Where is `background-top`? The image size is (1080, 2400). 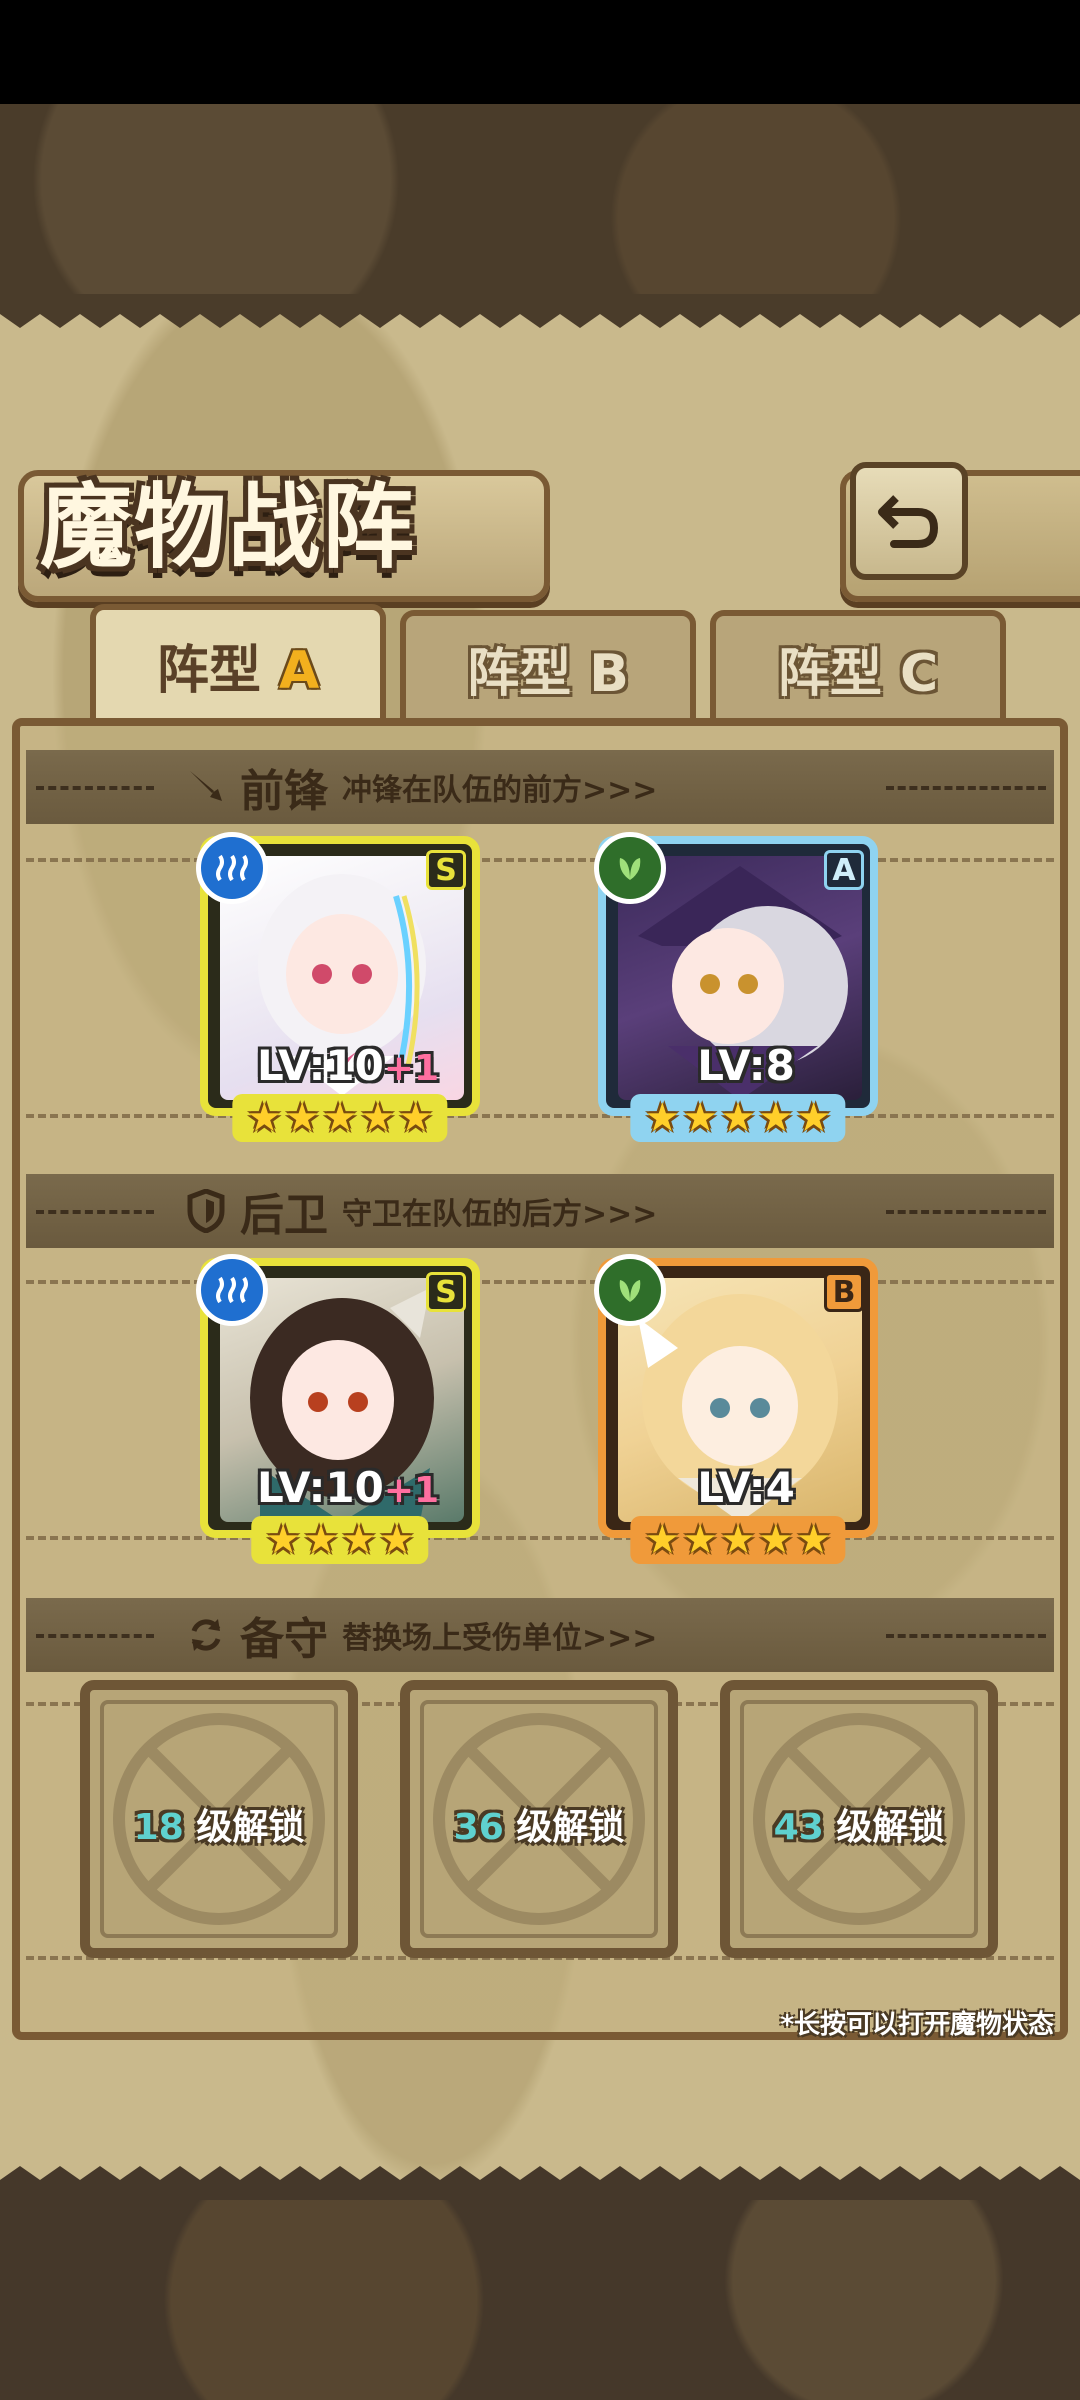 background-top is located at coordinates (540, 199).